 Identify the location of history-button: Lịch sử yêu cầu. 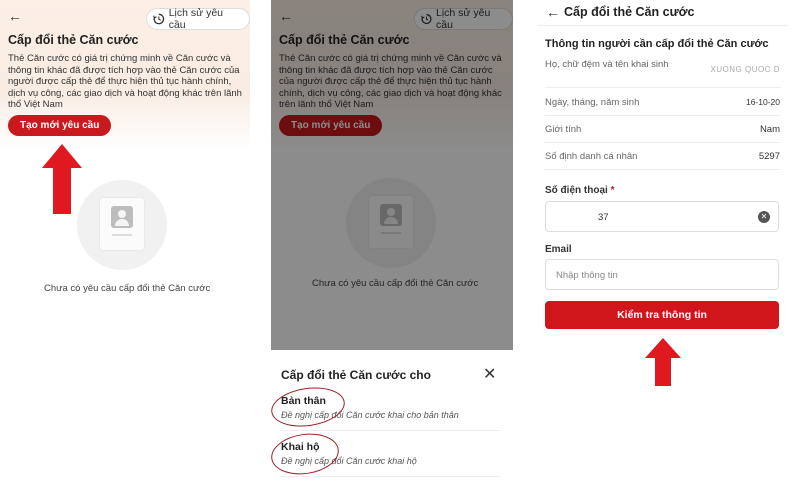
(198, 19).